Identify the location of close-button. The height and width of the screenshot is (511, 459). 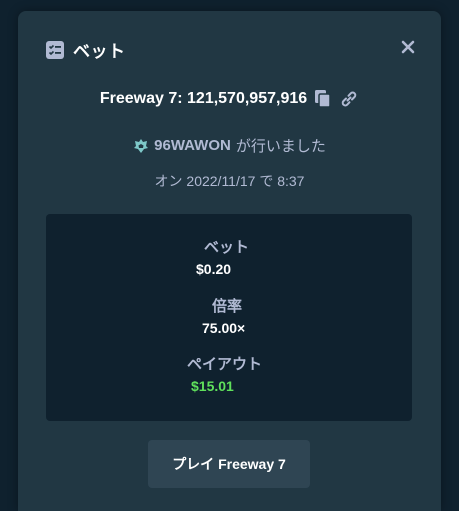
(408, 47).